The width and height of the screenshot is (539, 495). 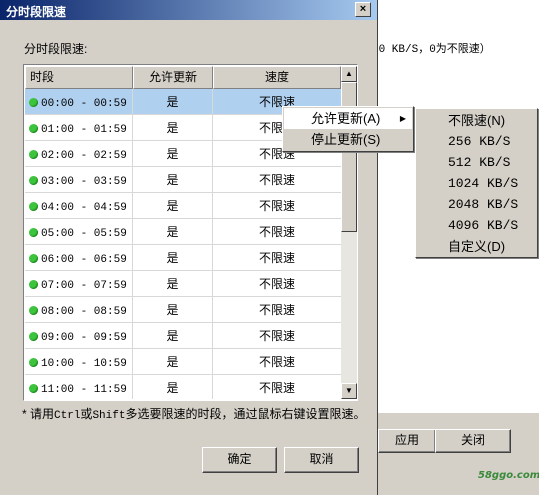 What do you see at coordinates (407, 441) in the screenshot?
I see `apply-button: 应用` at bounding box center [407, 441].